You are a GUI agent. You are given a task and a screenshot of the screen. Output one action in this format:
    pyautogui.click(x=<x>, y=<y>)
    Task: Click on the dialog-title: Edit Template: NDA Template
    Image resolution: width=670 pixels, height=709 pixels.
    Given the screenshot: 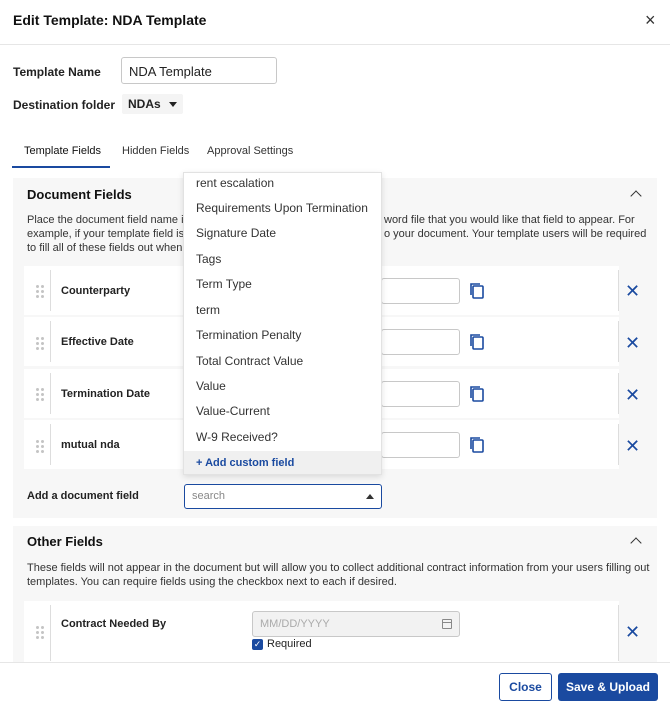 What is the action you would take?
    pyautogui.click(x=110, y=20)
    